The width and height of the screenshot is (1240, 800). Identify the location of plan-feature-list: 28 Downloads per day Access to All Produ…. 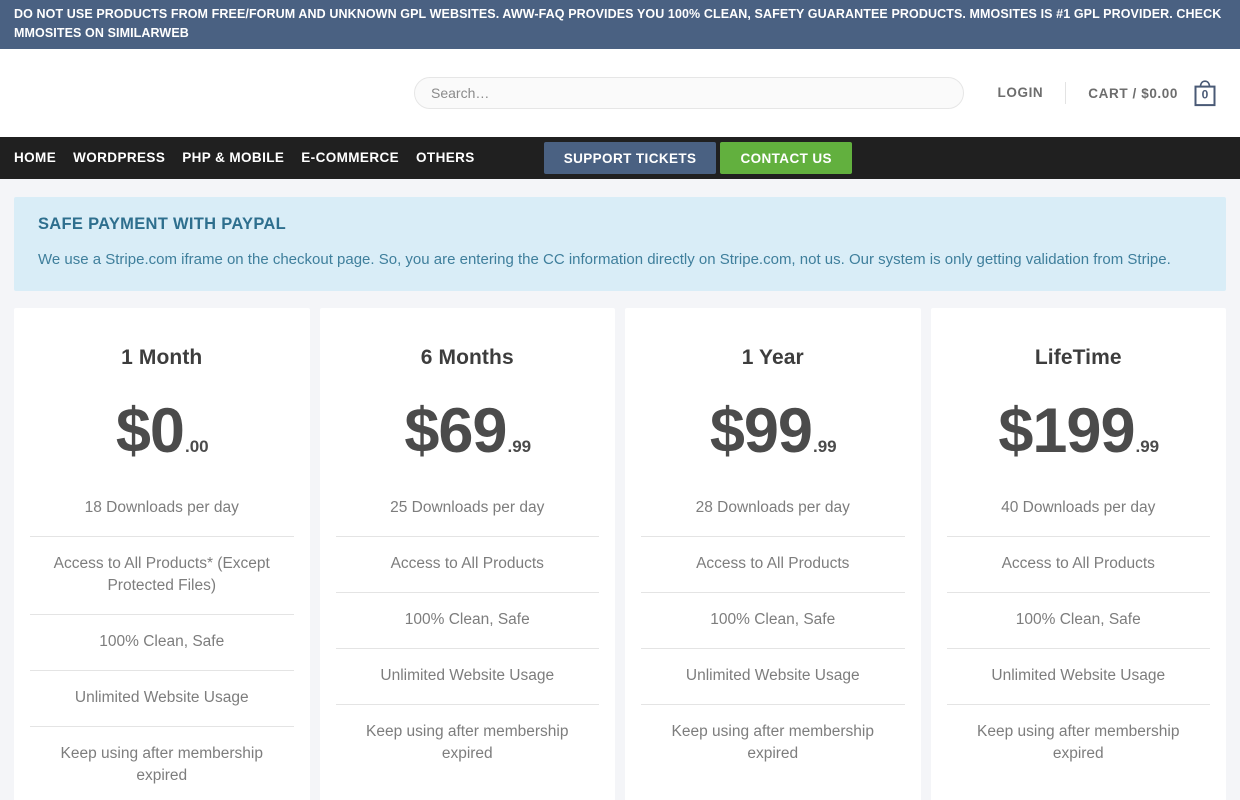
(773, 639).